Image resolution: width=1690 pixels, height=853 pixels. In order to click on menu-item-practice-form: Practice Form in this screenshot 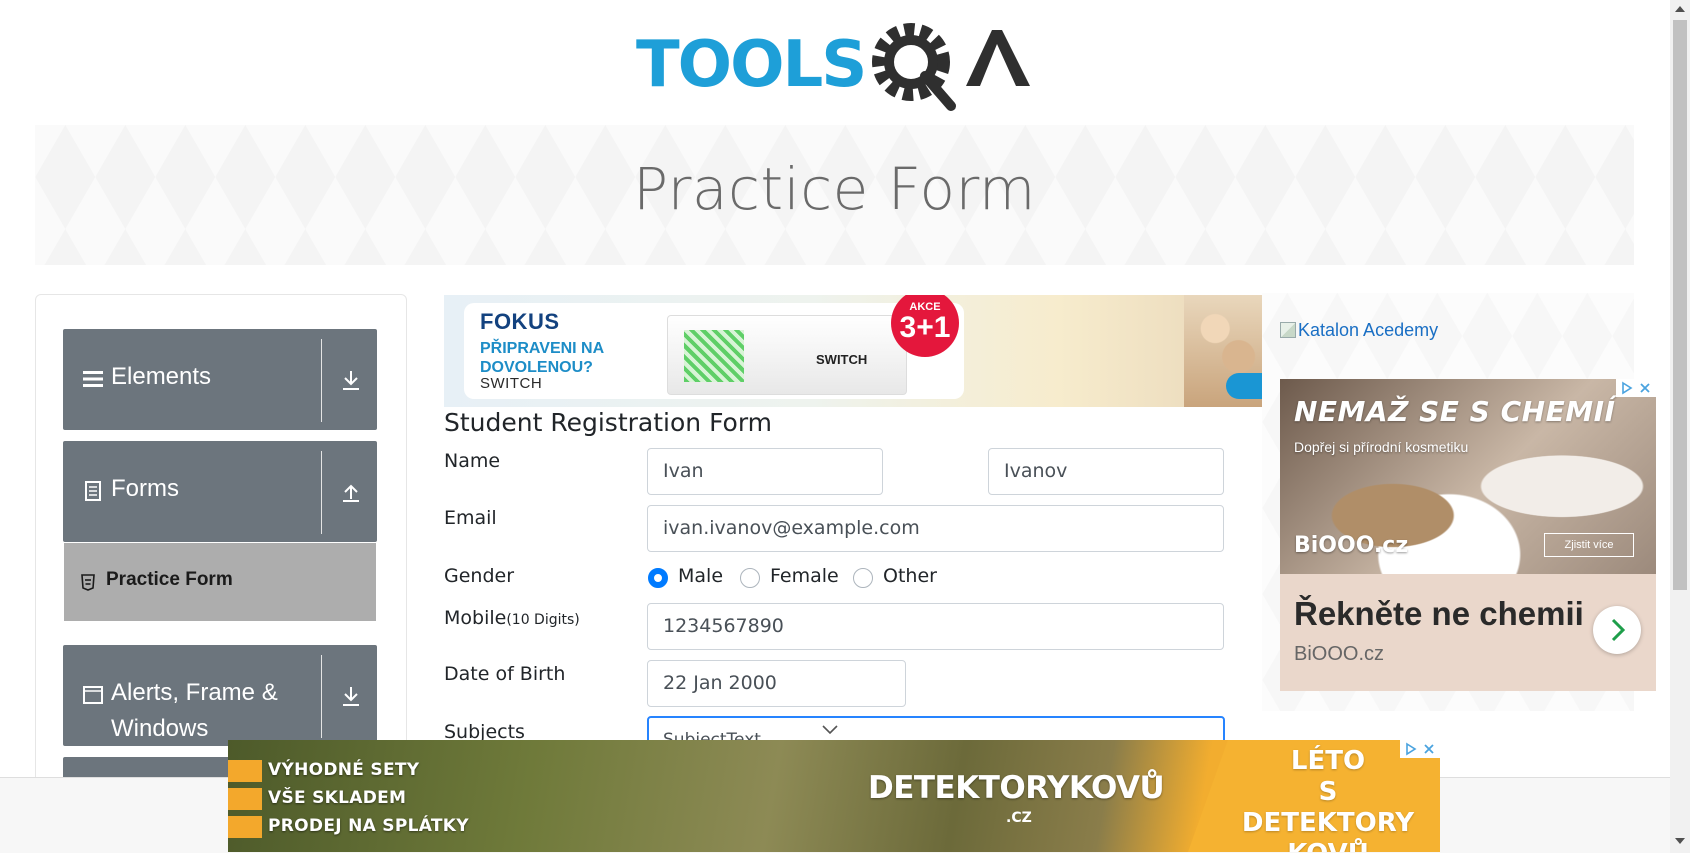, I will do `click(220, 582)`.